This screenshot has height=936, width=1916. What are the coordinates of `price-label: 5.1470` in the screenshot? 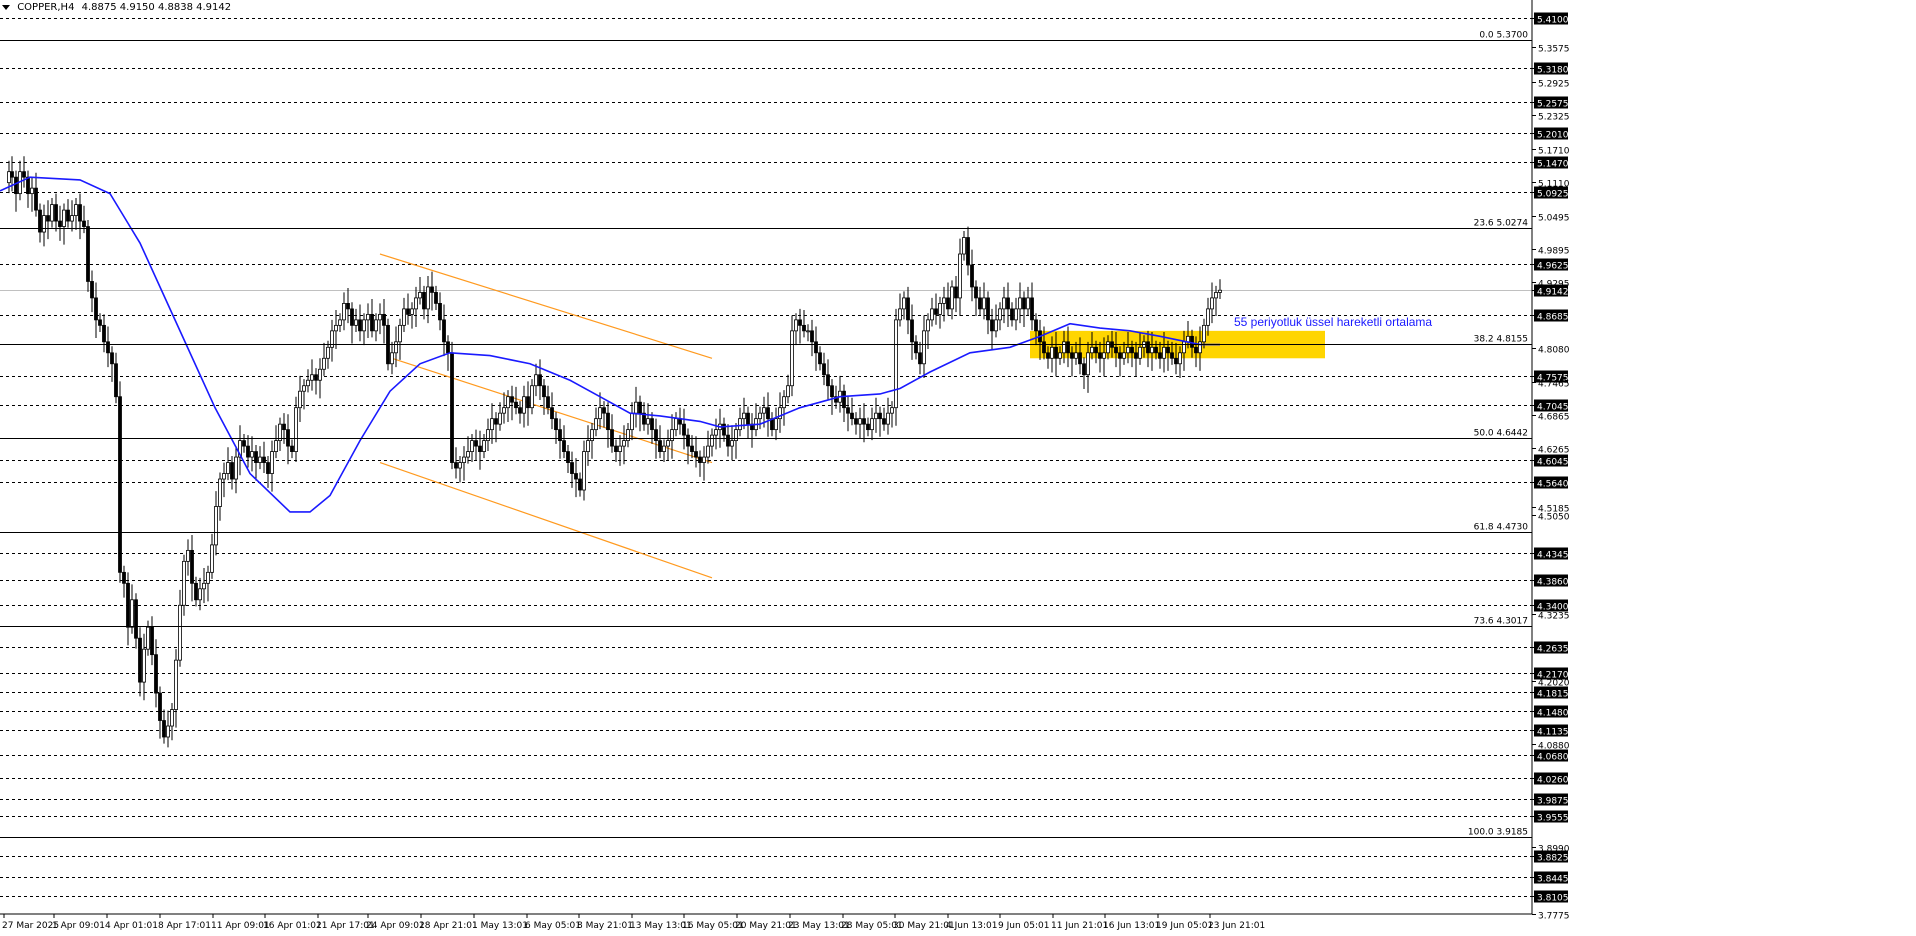 It's located at (1553, 165).